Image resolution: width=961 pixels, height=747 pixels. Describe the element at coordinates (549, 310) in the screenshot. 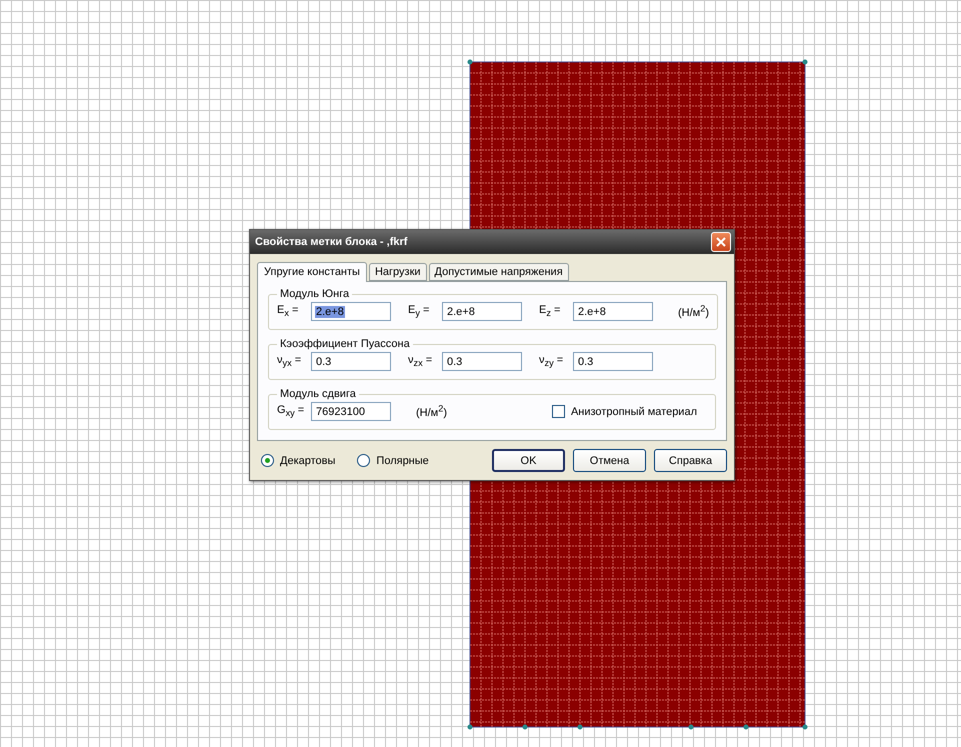

I see `field-label: E$_{z}$ =` at that location.